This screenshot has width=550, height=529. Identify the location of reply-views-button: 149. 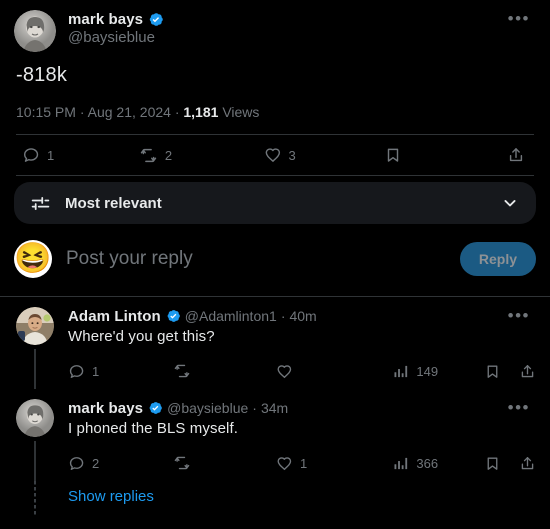
(438, 371).